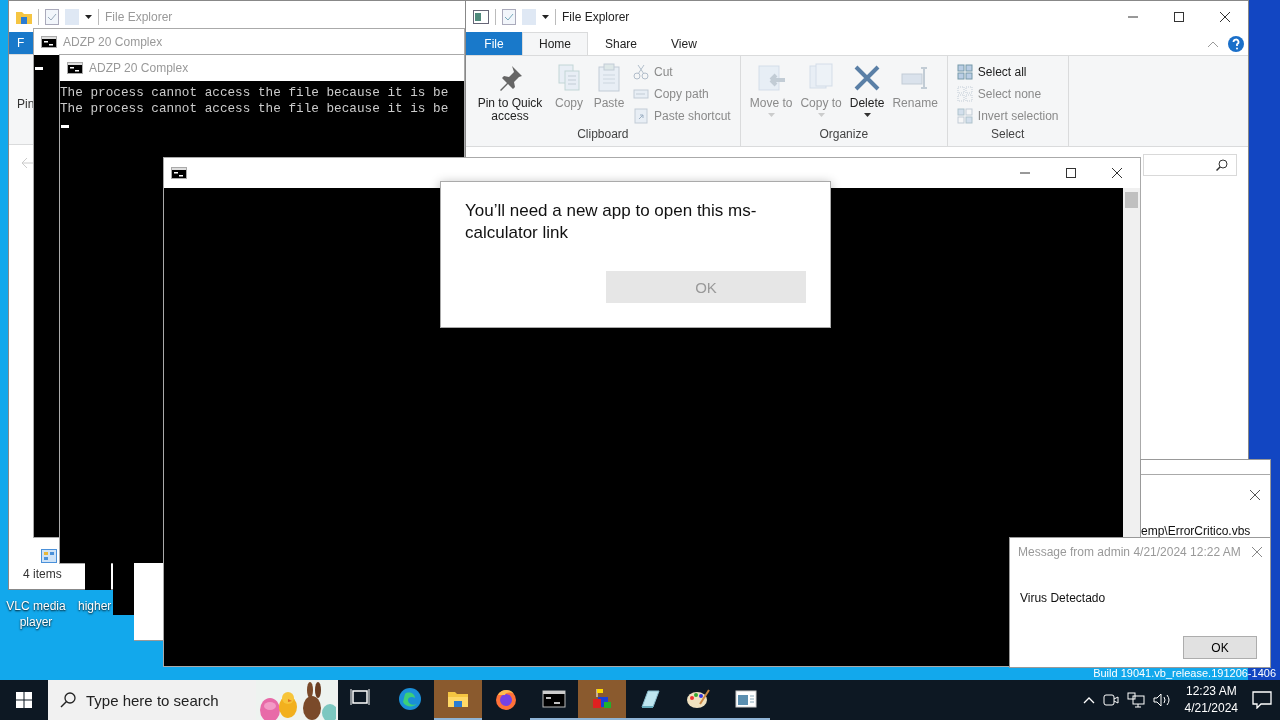 The image size is (1280, 720). Describe the element at coordinates (49, 556) in the screenshot. I see `view-icon` at that location.